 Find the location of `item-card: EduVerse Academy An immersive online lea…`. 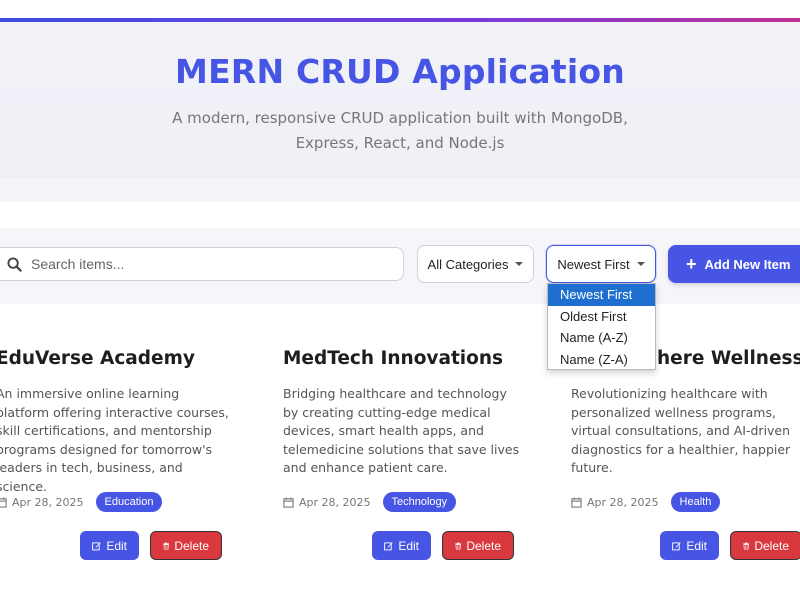

item-card: EduVerse Academy An immersive online lea… is located at coordinates (128, 465).